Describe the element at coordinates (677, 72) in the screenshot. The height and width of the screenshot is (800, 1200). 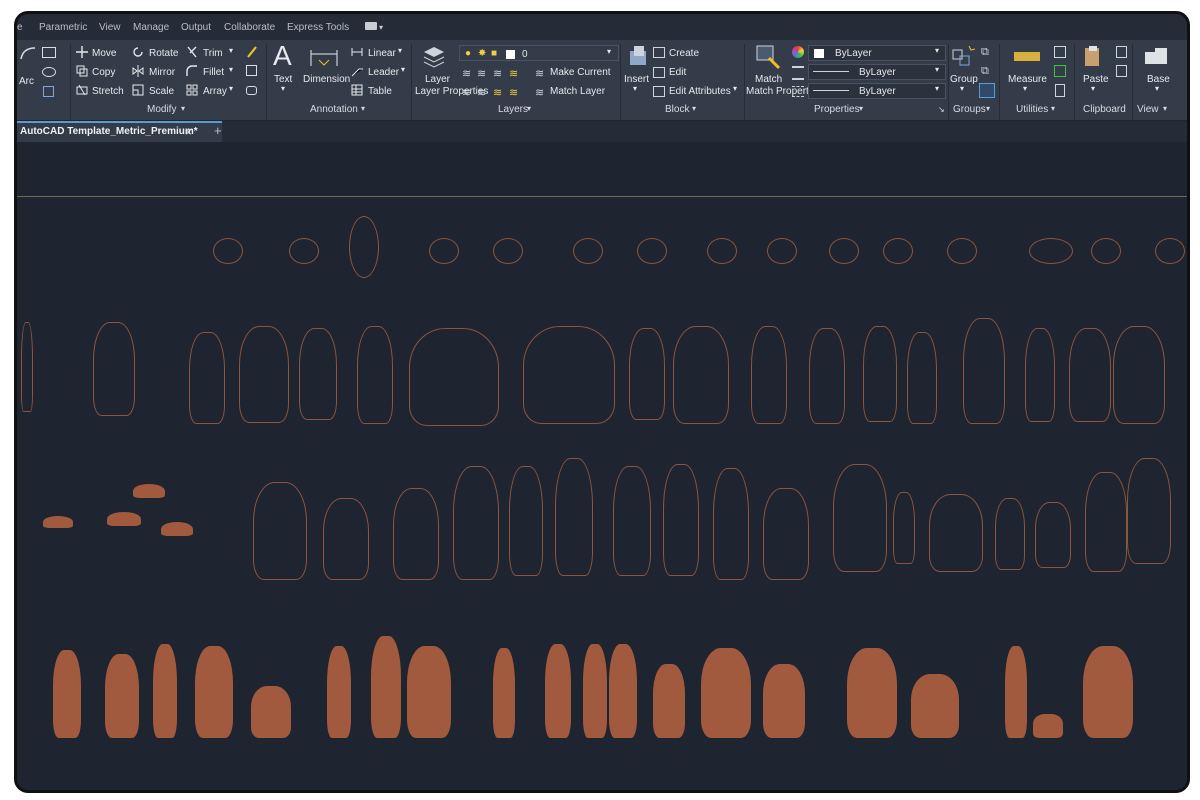
I see `edit-block-button: Edit` at that location.